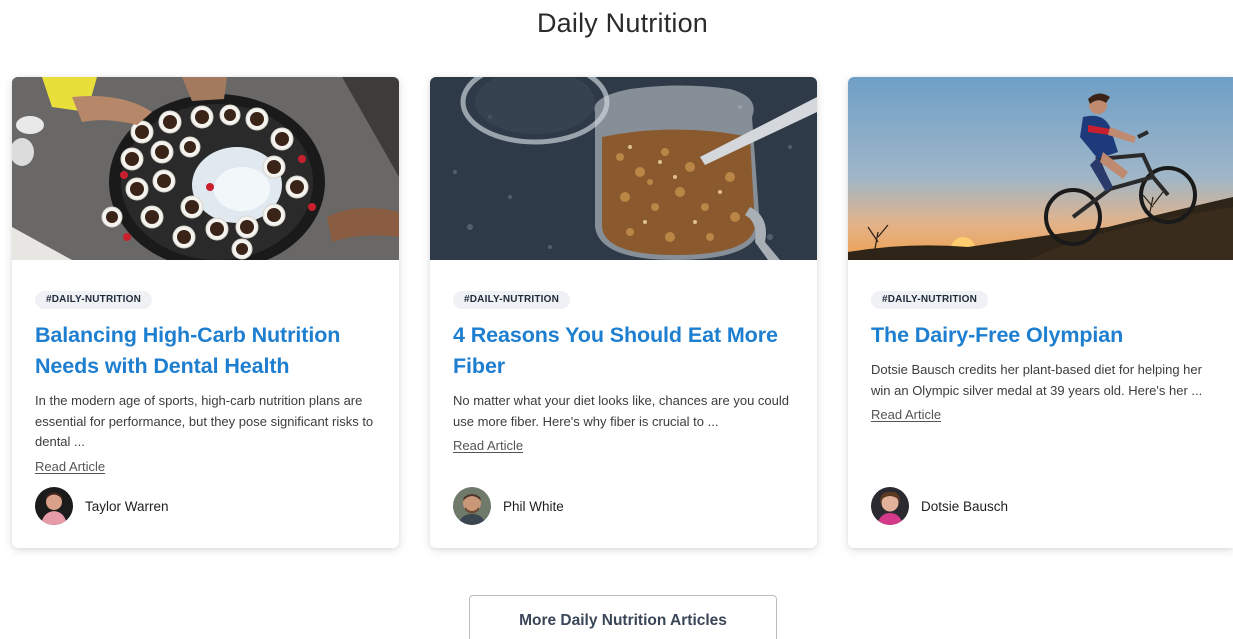 The height and width of the screenshot is (639, 1233). I want to click on section-title: Daily Nutrition, so click(622, 23).